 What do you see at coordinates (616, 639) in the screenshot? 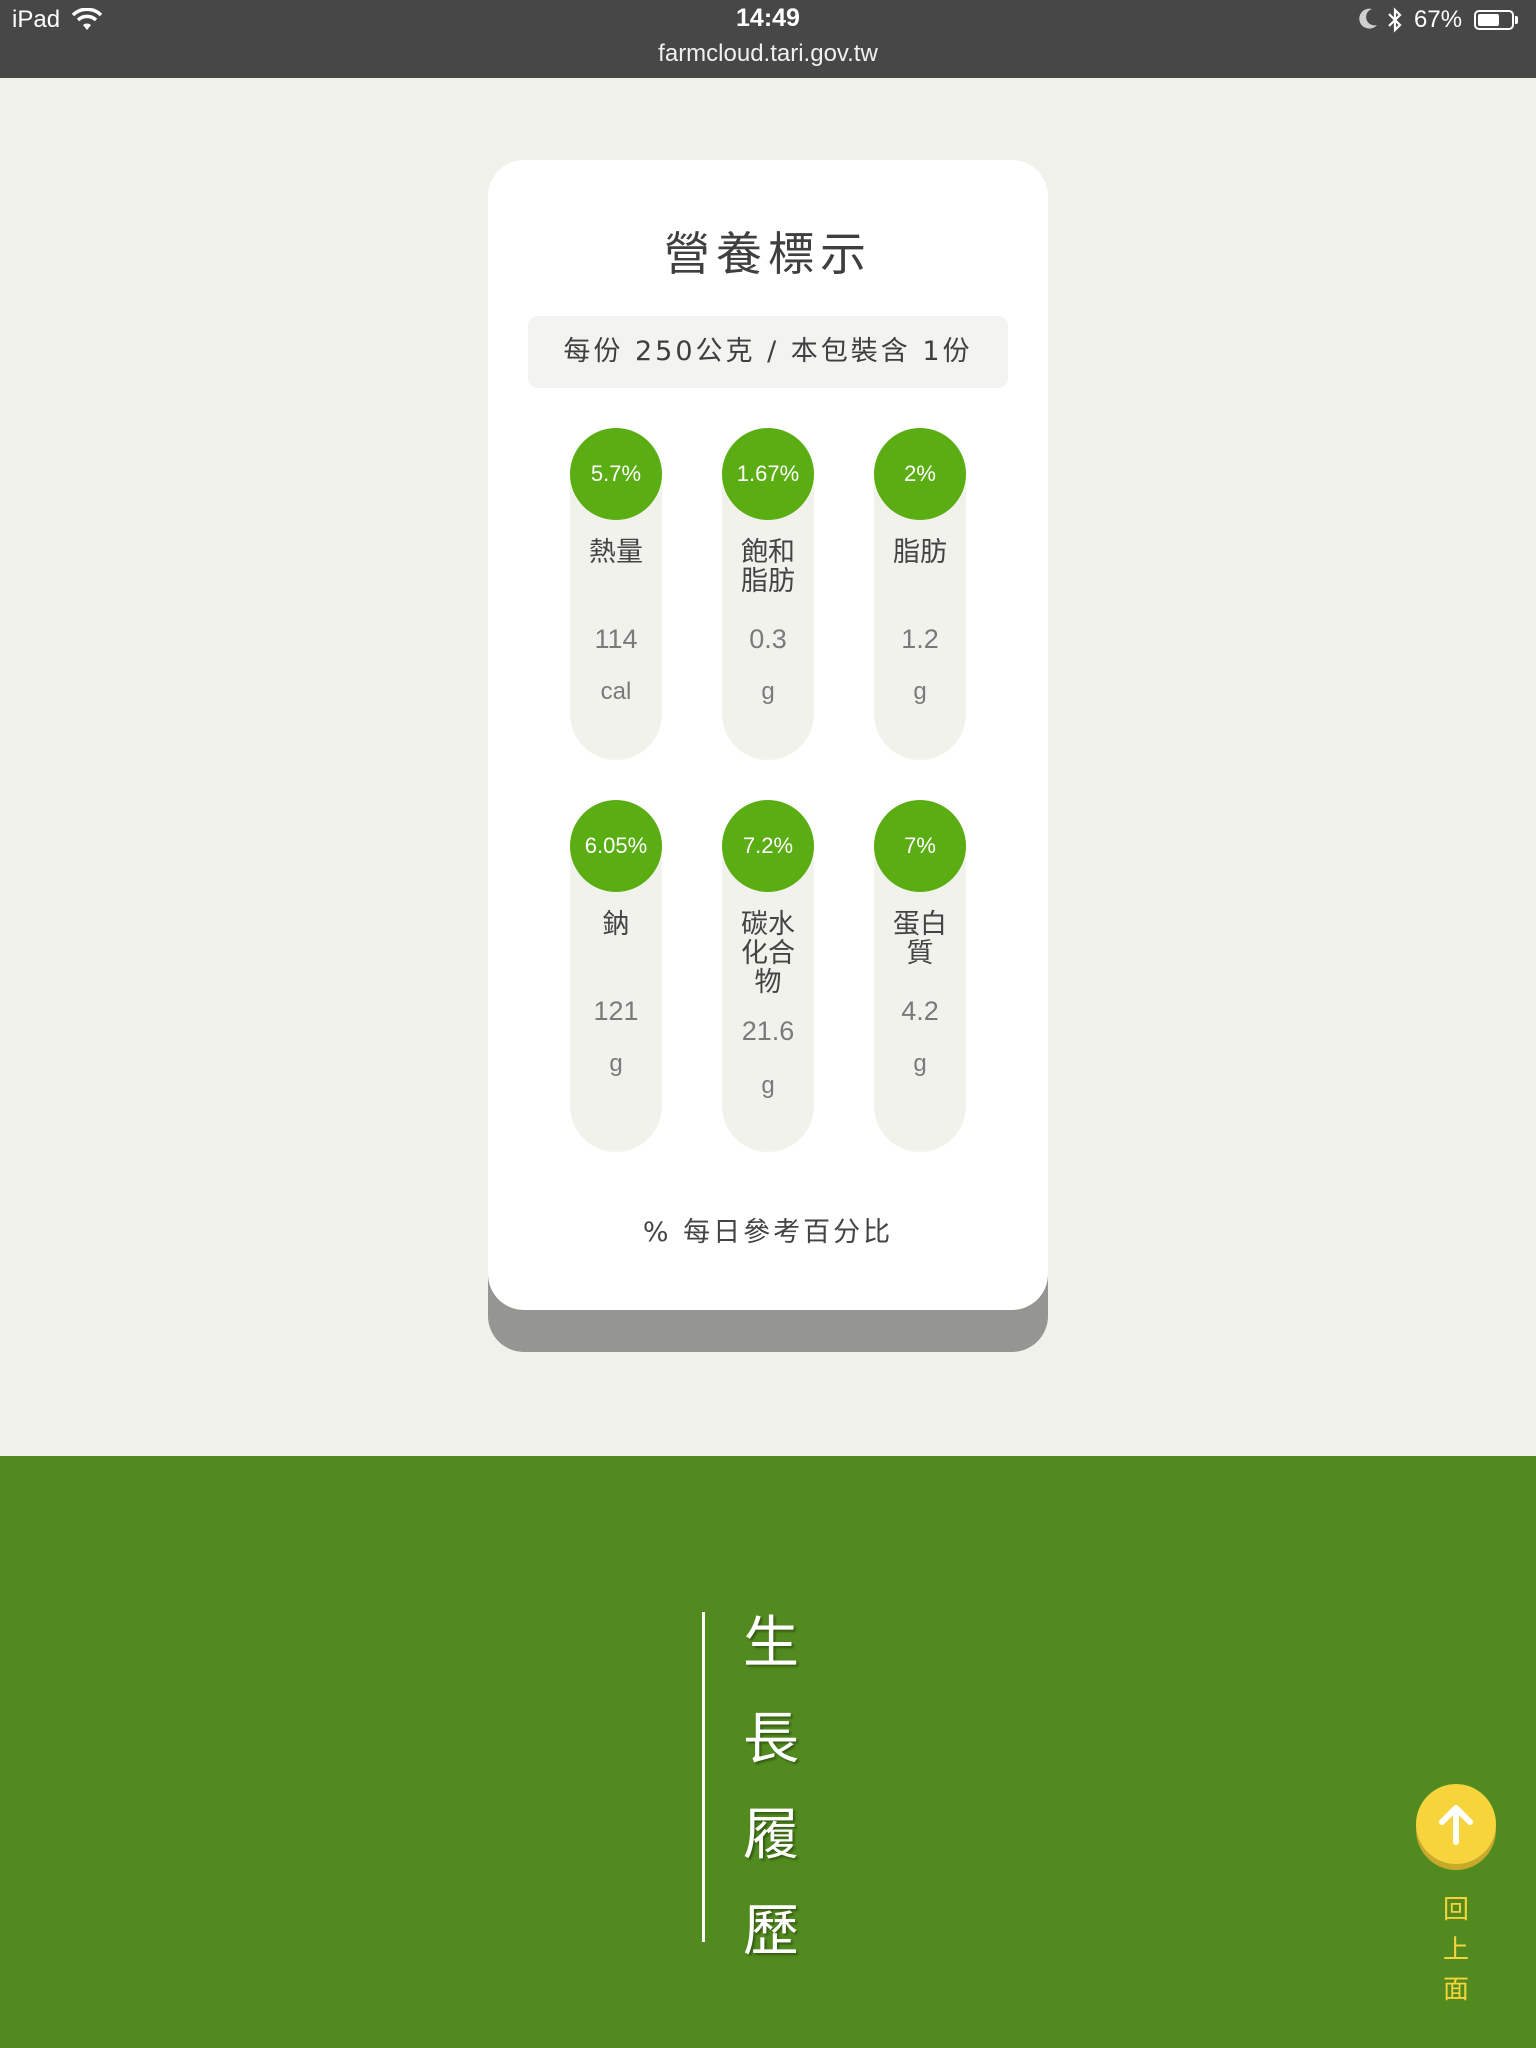
I see `nutrient-value: 114` at bounding box center [616, 639].